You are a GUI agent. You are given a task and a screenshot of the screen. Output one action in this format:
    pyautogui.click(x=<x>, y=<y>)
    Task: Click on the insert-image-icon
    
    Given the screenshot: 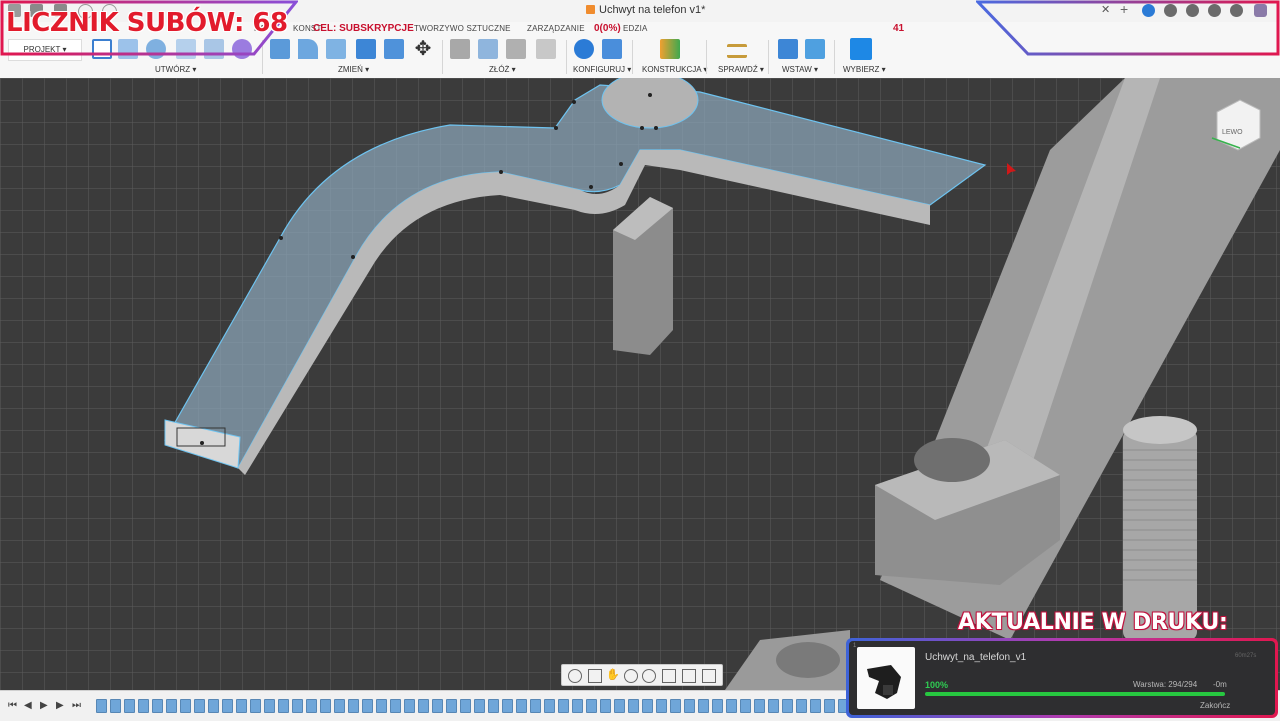 What is the action you would take?
    pyautogui.click(x=815, y=49)
    